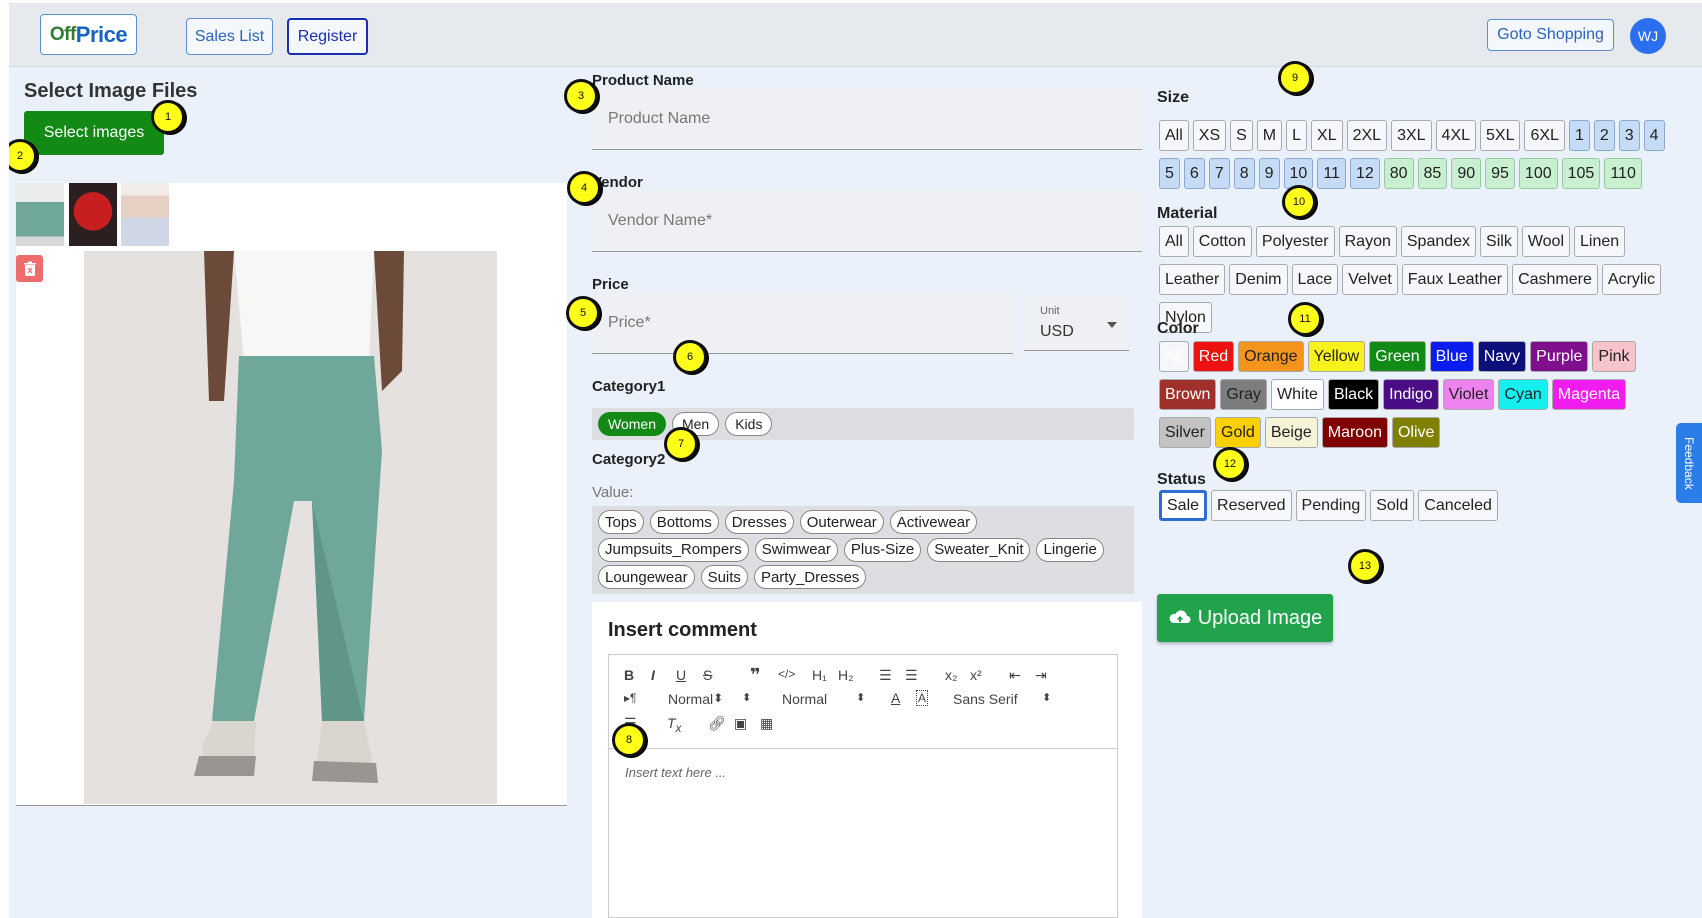  I want to click on size-option-110: 110, so click(1623, 173).